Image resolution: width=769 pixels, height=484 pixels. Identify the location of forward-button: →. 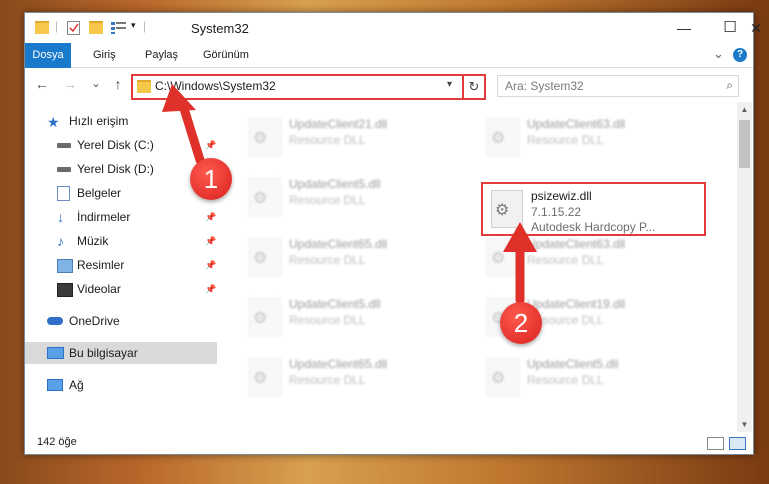
(70, 84).